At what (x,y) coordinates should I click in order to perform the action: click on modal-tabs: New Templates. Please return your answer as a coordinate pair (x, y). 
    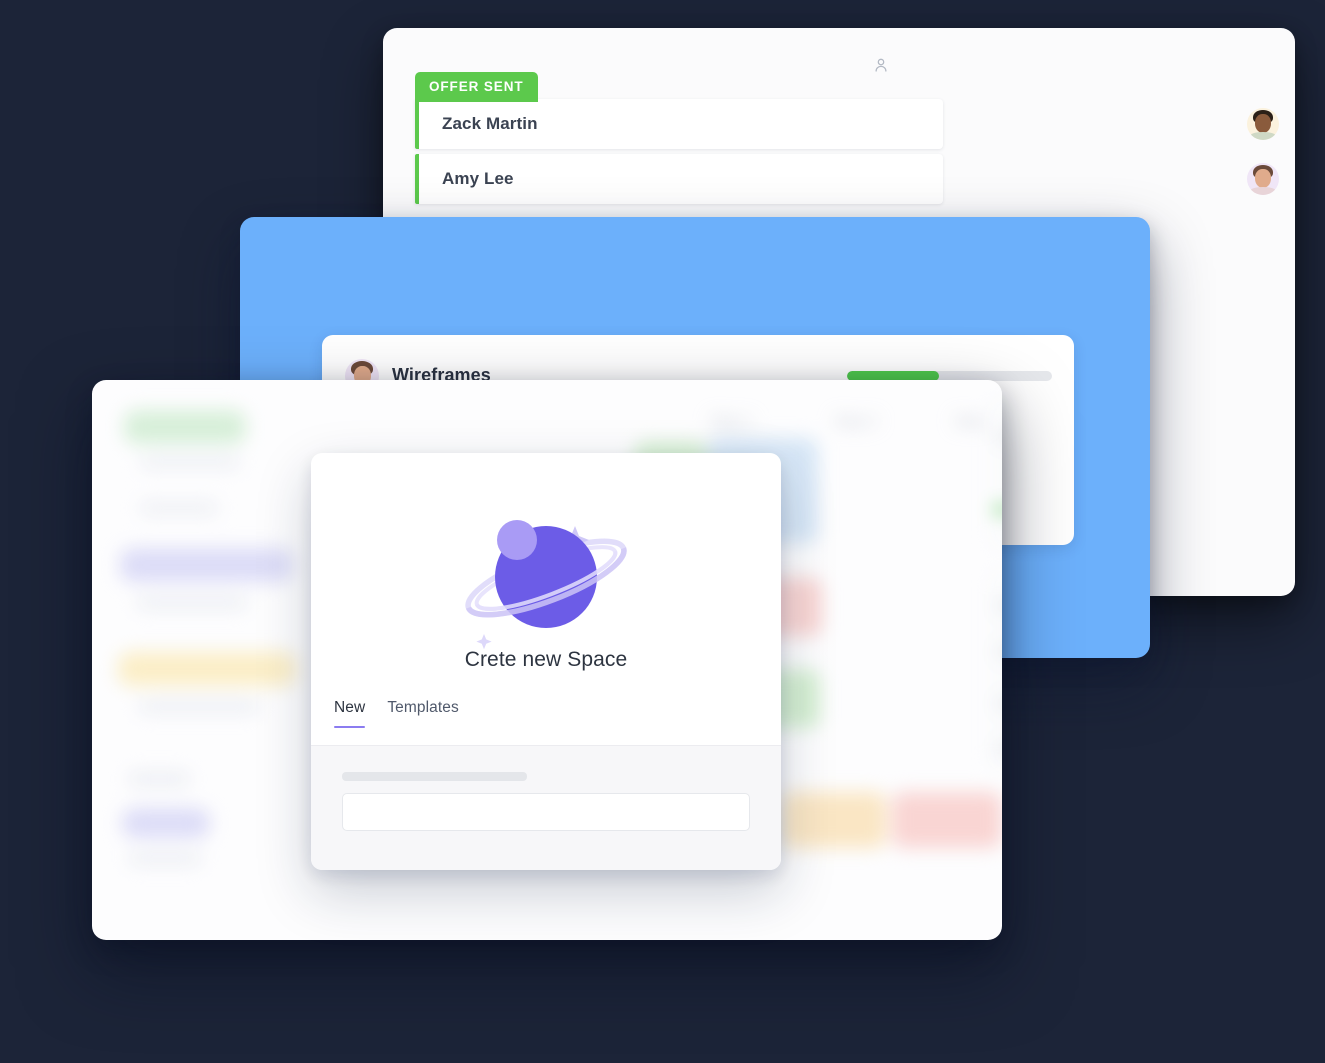
    Looking at the image, I should click on (396, 713).